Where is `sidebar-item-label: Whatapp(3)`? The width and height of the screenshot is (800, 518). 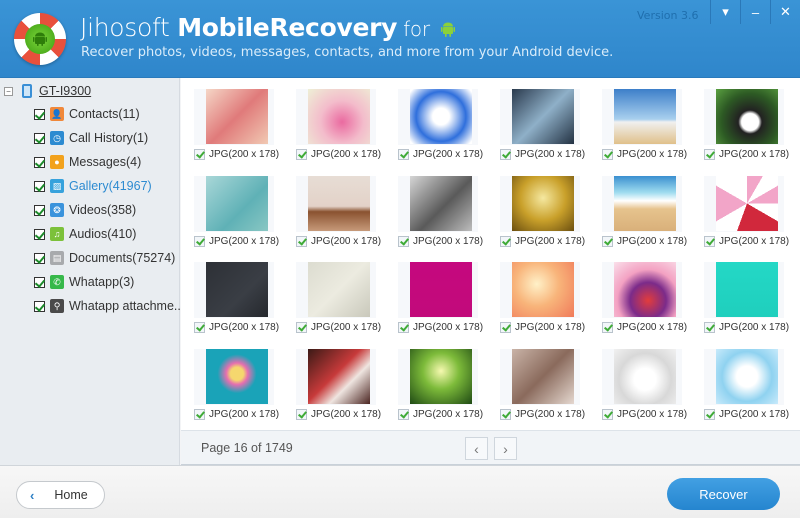
sidebar-item-label: Whatapp(3) is located at coordinates (102, 282).